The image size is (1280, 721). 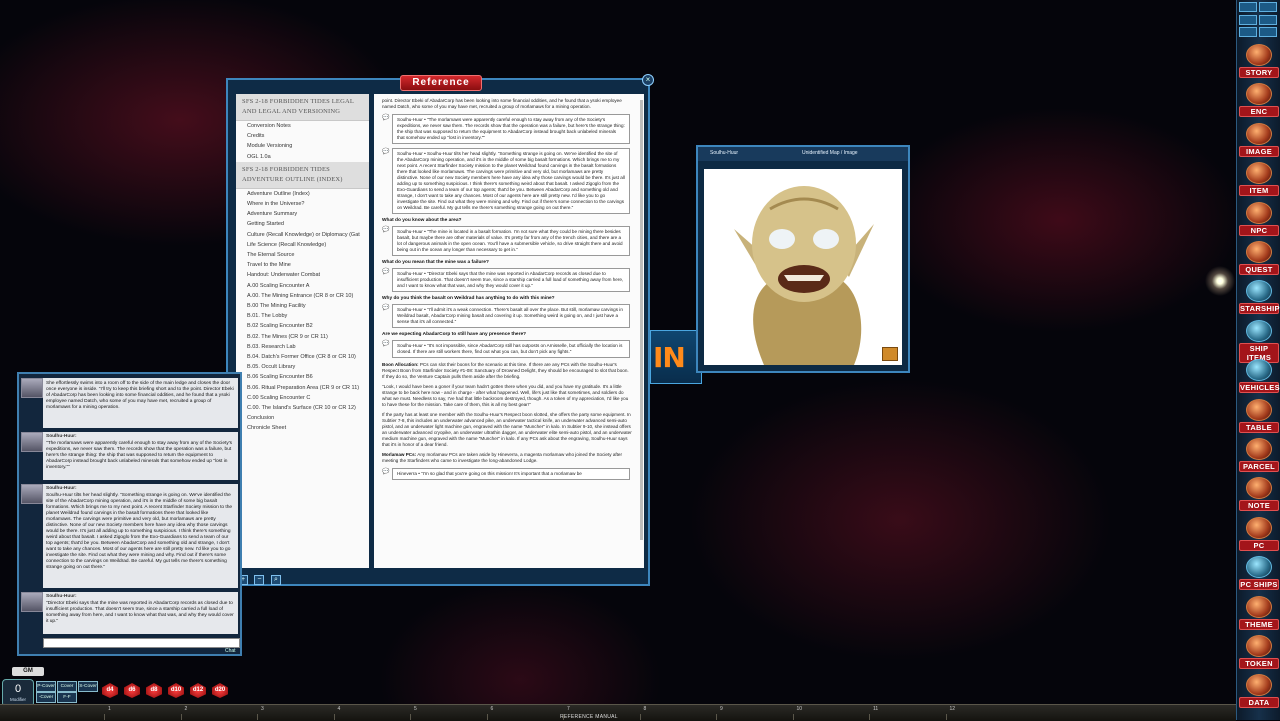 I want to click on toc-link: The Eternal Source, so click(x=302, y=255).